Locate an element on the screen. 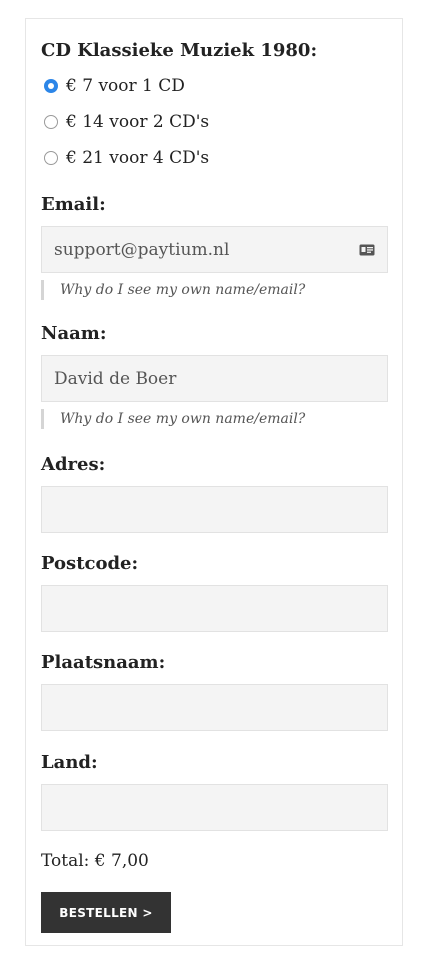  land-input is located at coordinates (214, 807).